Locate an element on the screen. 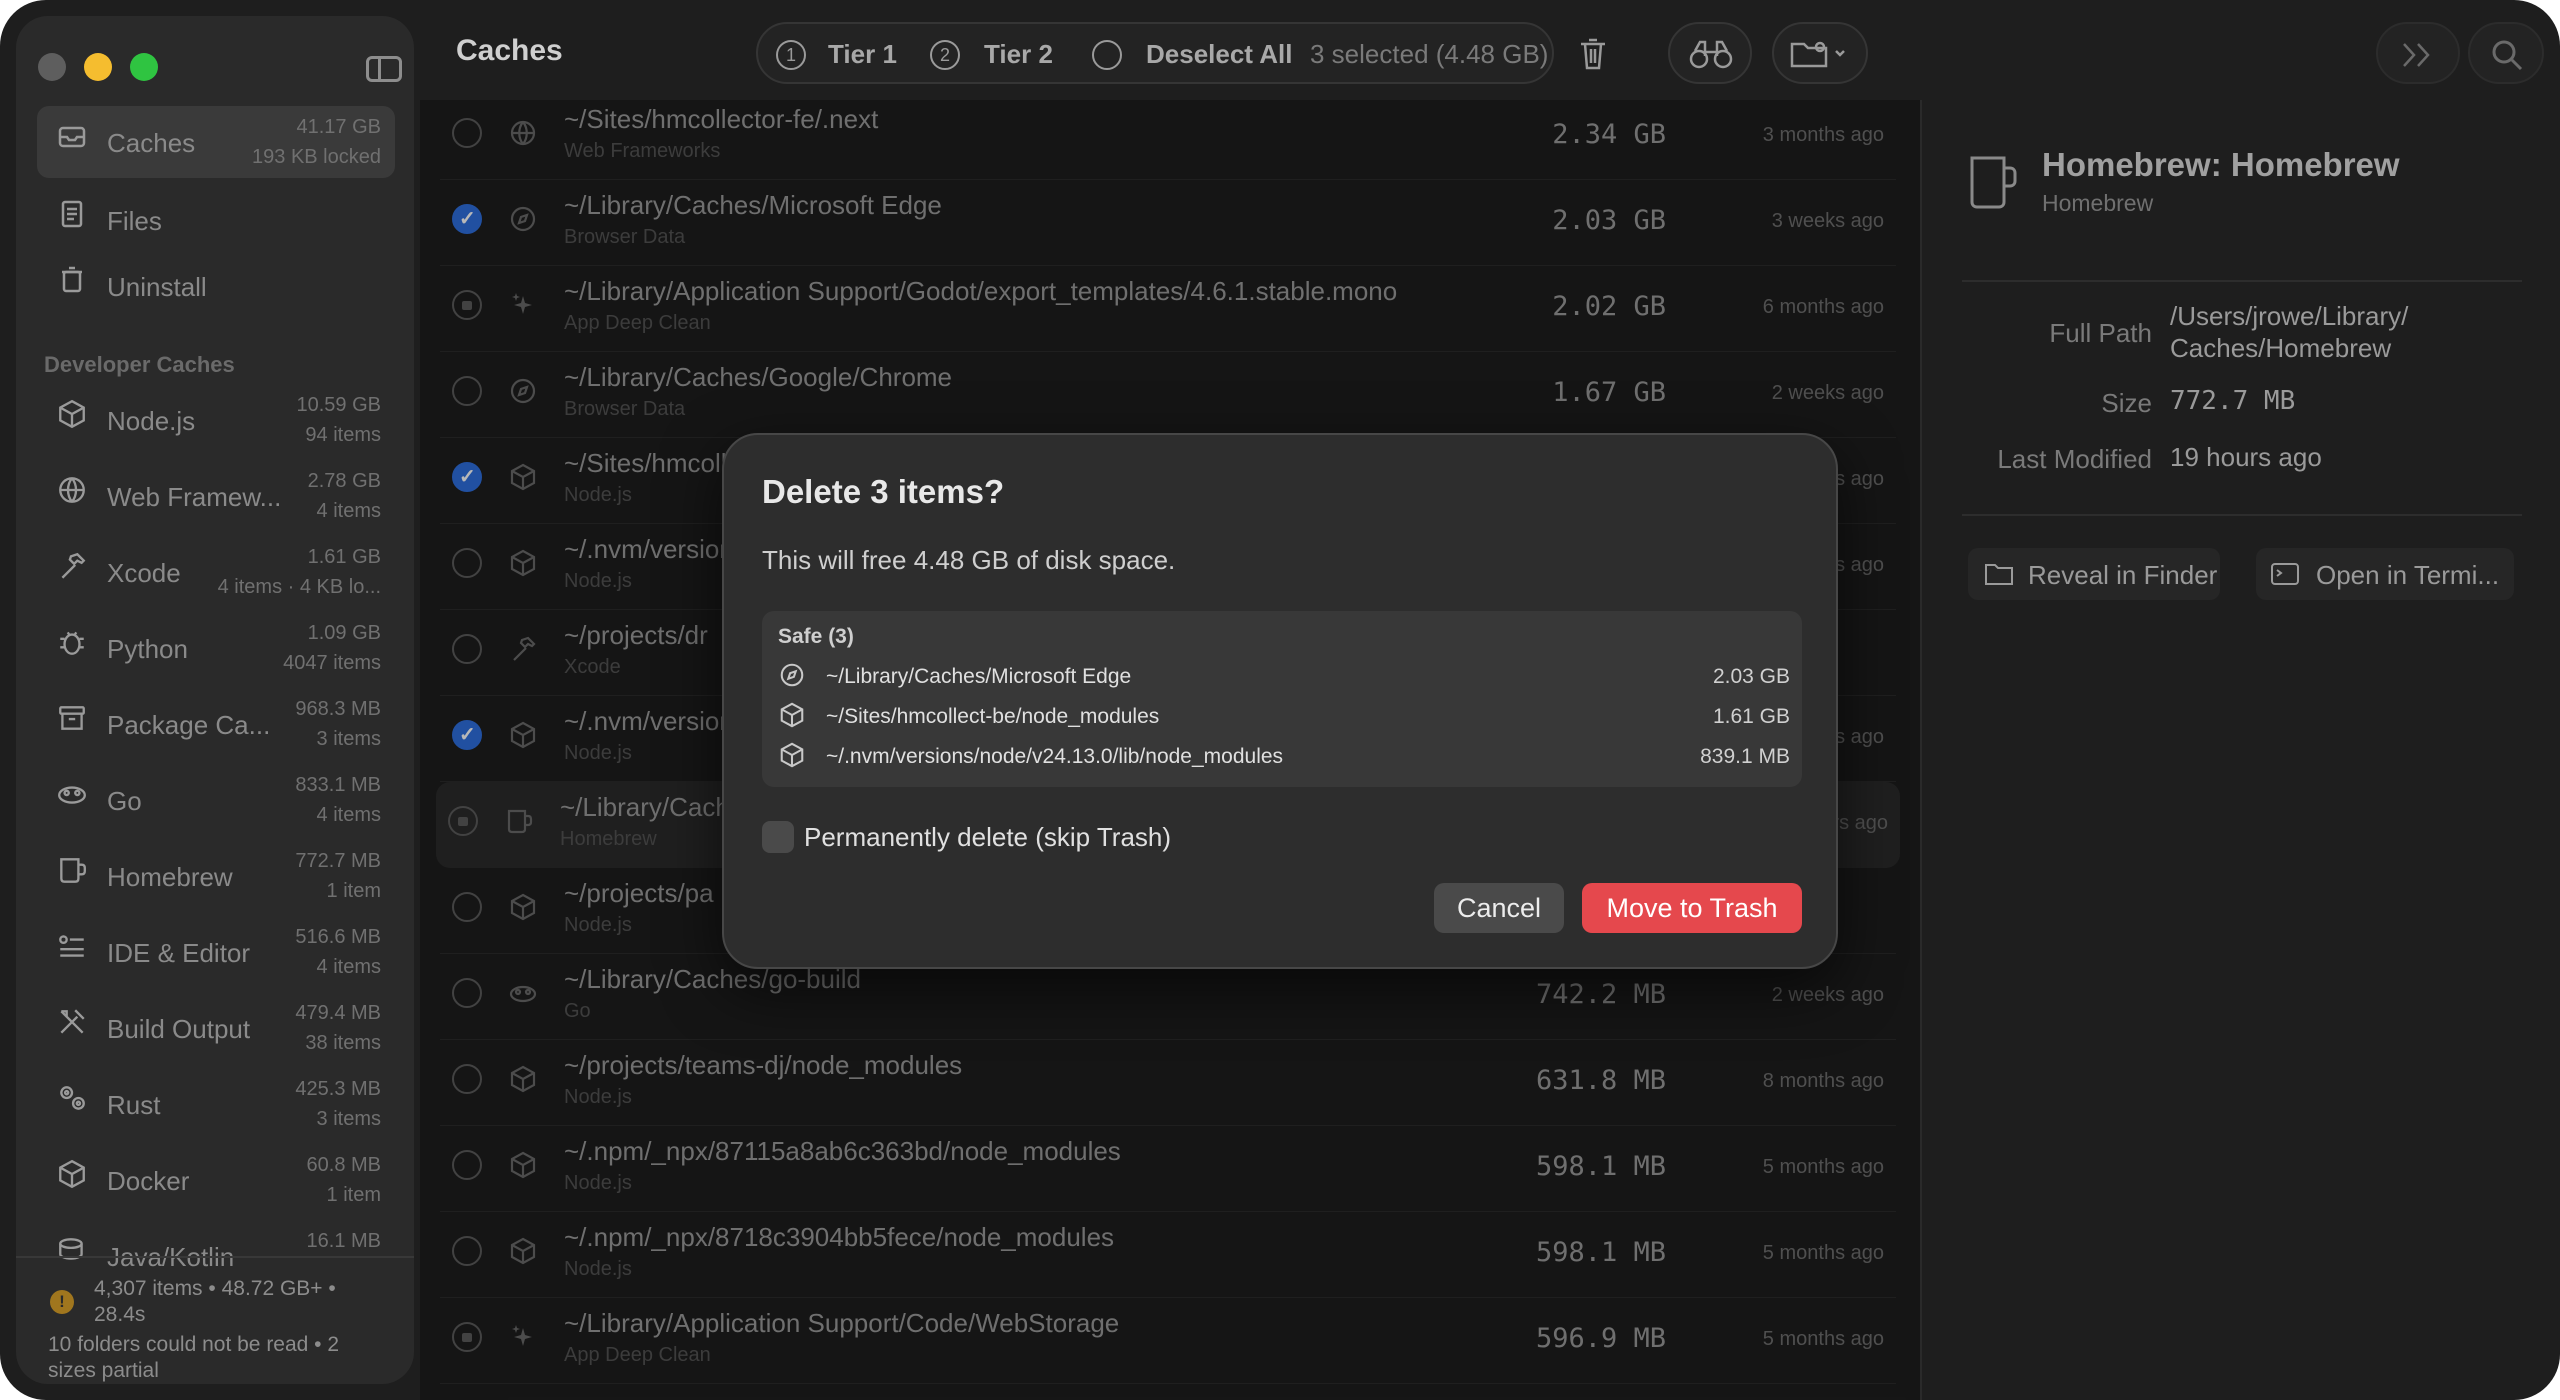  sidebar-item-label: Node.js is located at coordinates (151, 421).